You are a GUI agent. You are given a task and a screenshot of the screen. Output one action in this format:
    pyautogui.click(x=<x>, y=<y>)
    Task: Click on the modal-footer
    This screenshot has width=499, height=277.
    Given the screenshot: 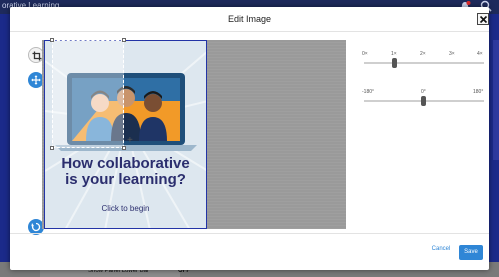 What is the action you would take?
    pyautogui.click(x=249, y=248)
    